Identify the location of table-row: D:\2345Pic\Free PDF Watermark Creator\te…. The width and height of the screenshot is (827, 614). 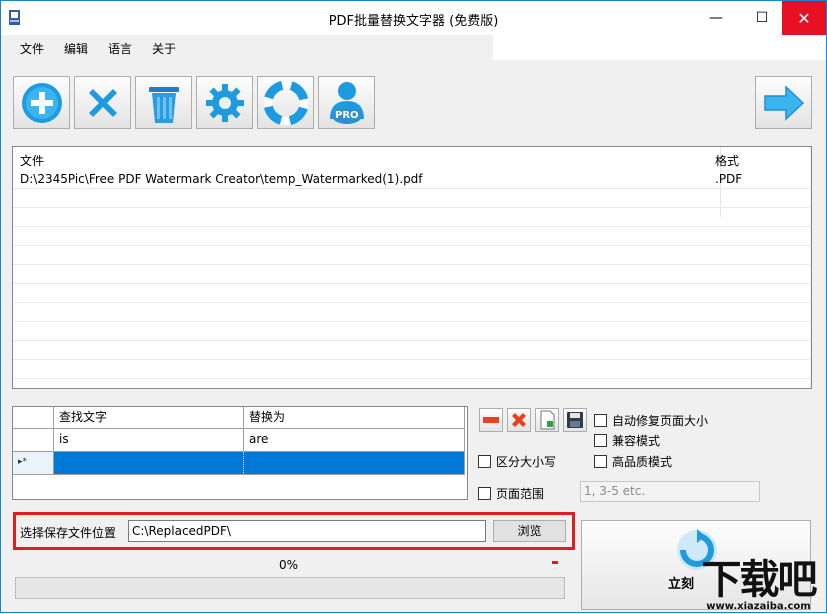
(412, 180).